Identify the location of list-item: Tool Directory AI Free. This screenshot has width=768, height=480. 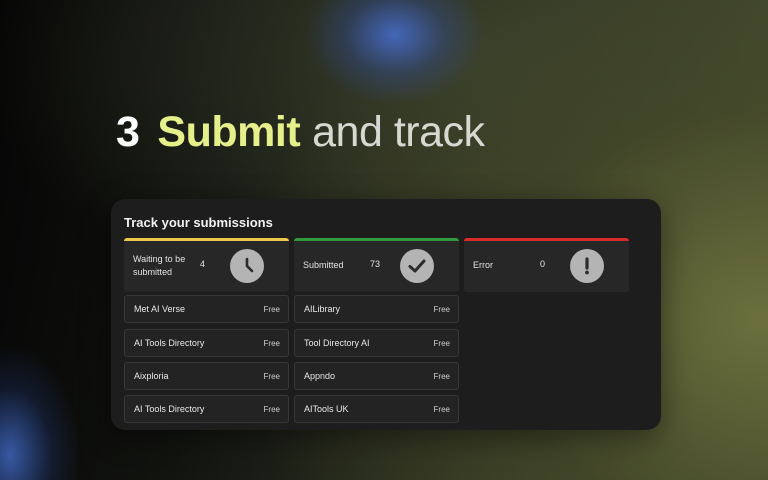
(376, 343).